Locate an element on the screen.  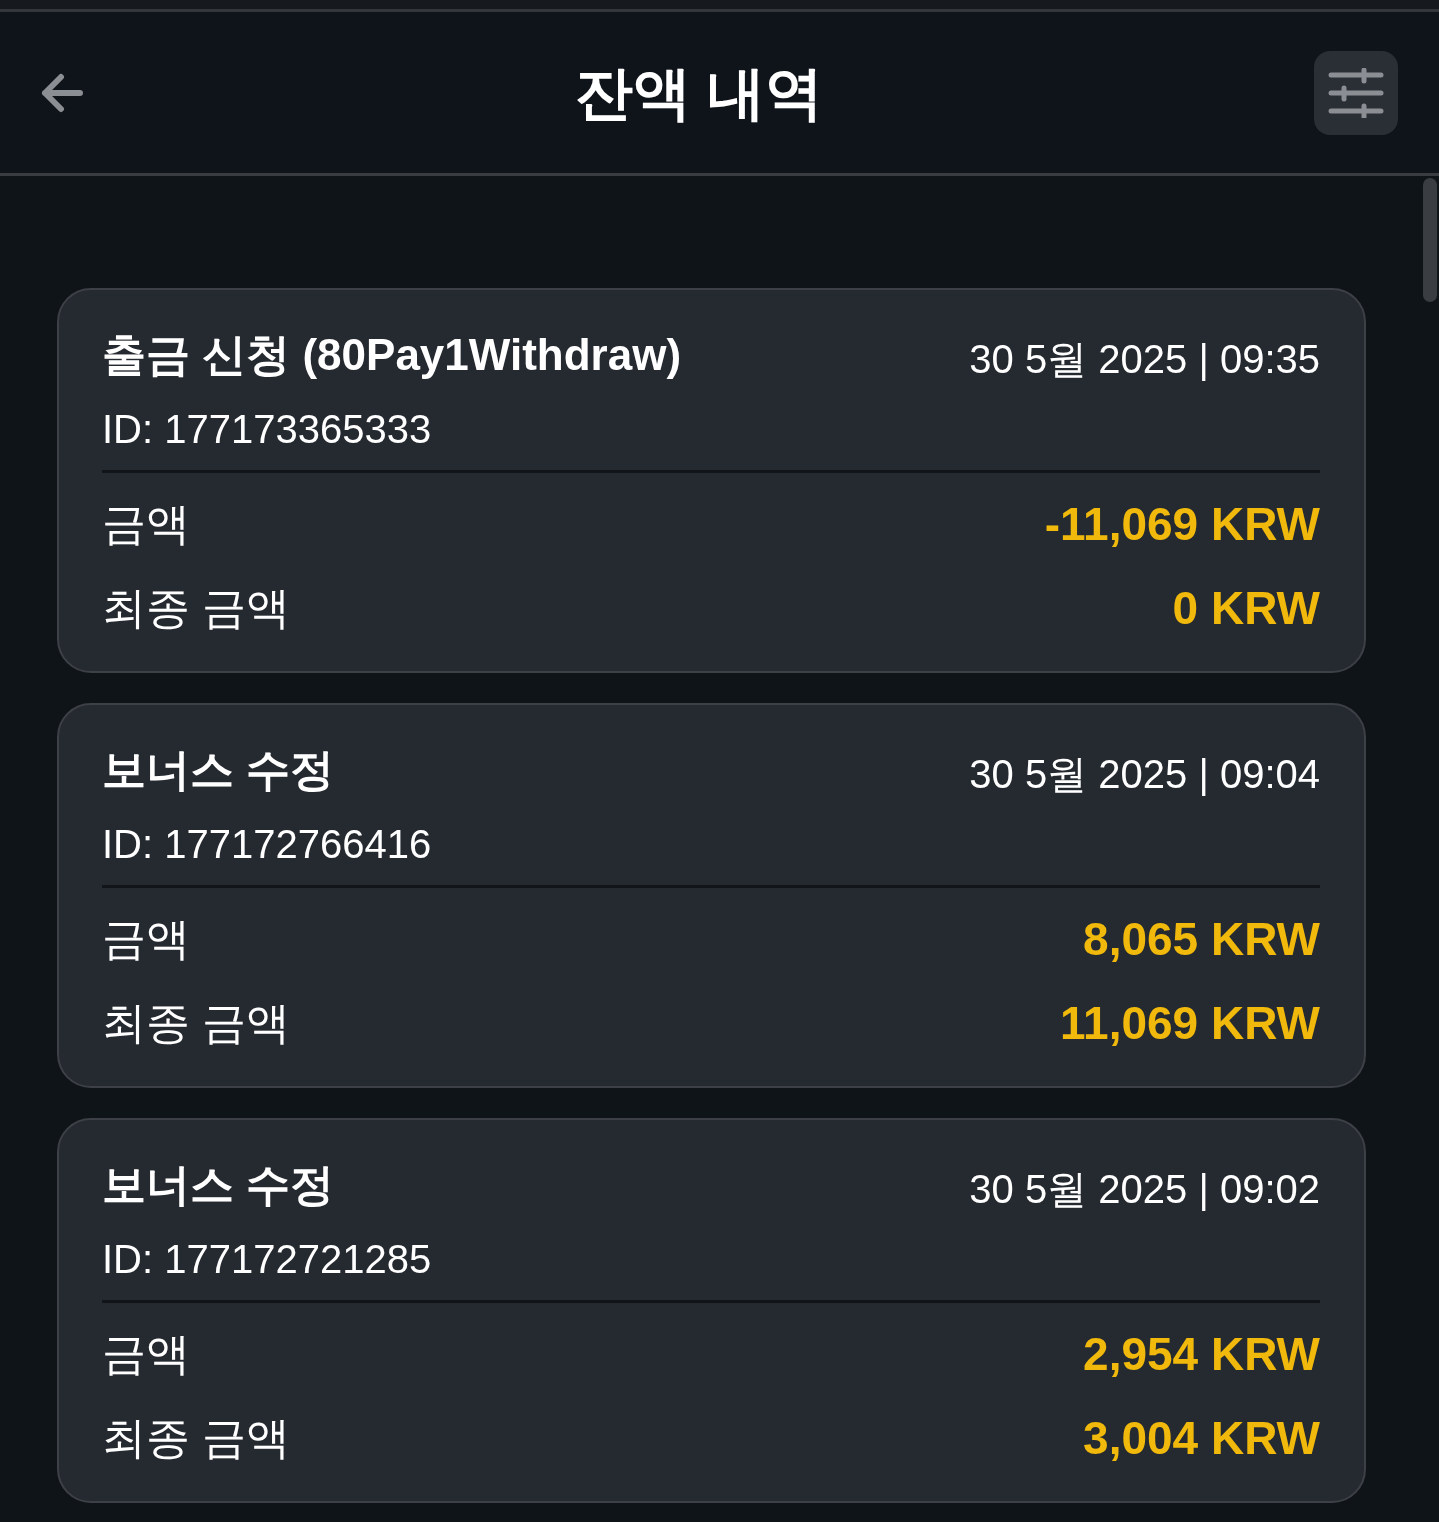
sliders-icon is located at coordinates (1356, 92).